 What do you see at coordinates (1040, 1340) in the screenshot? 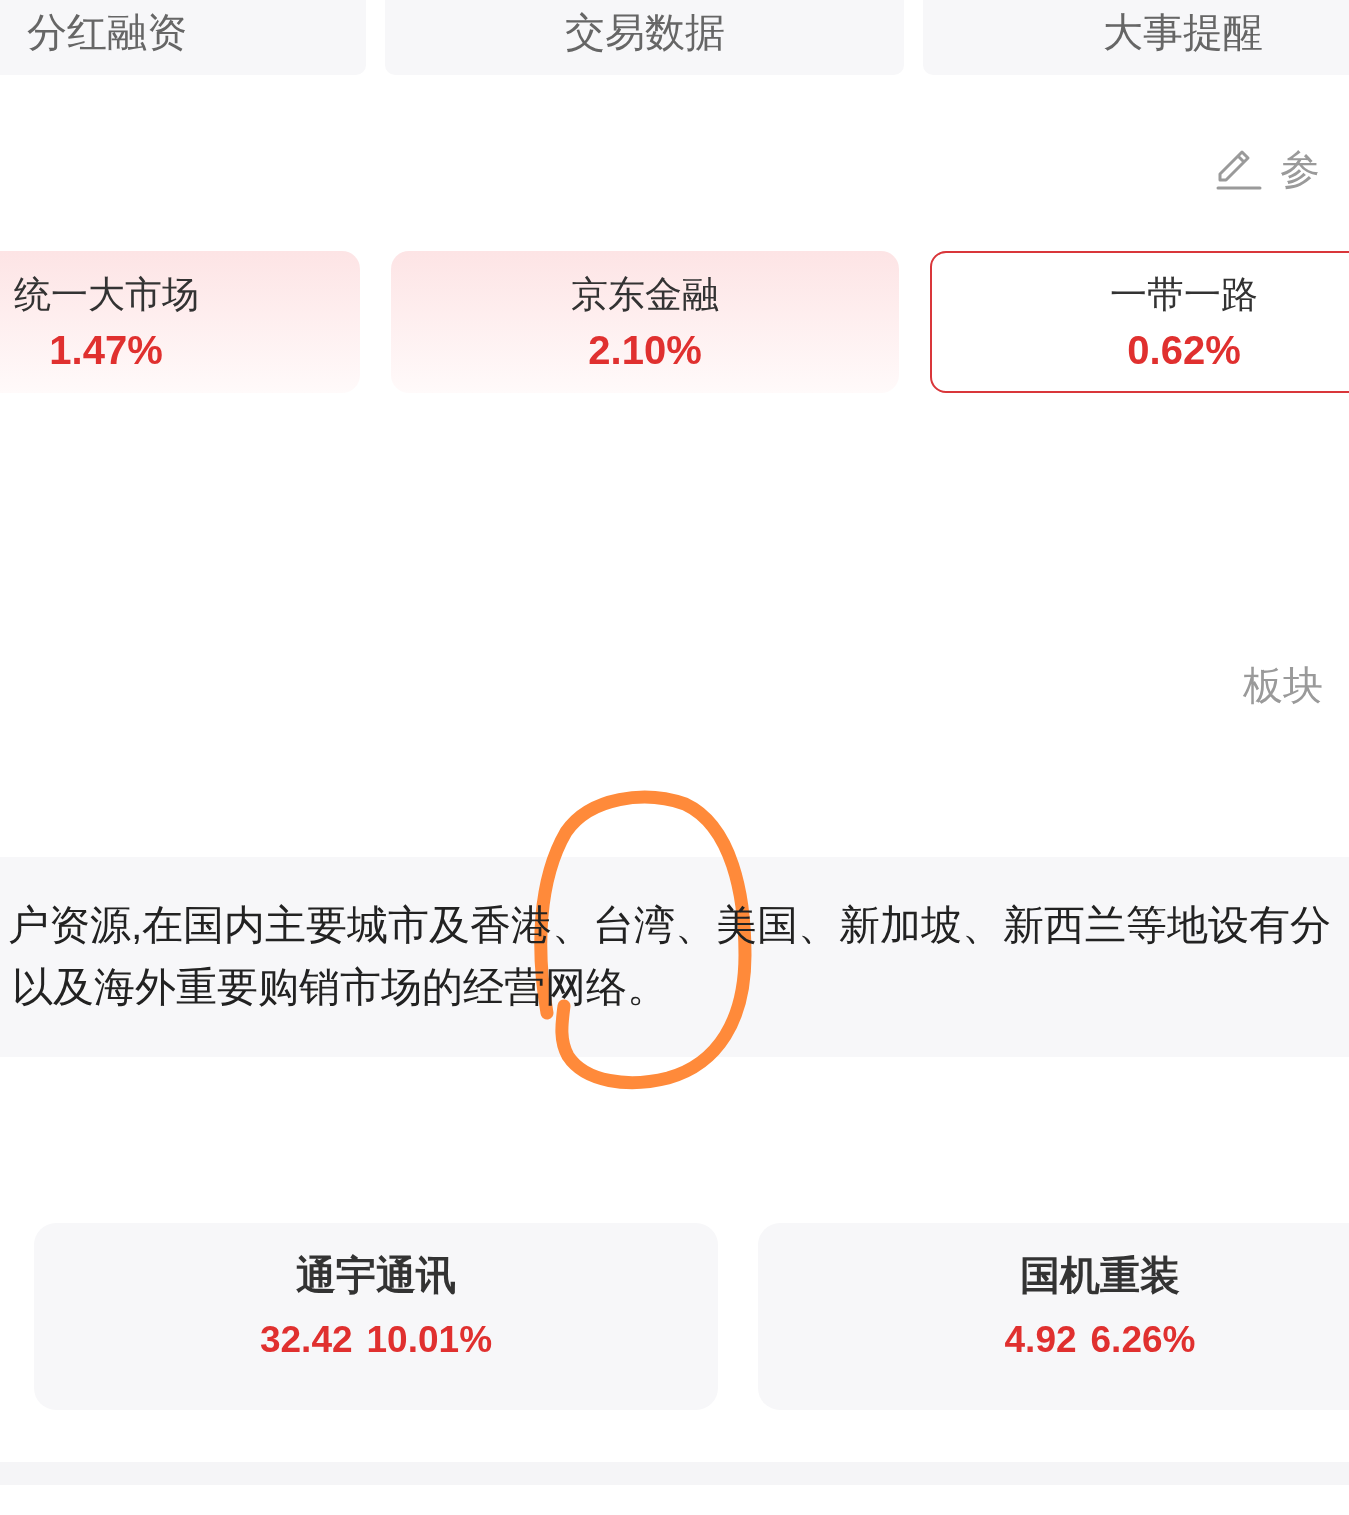
I see `stock-price: 4.92` at bounding box center [1040, 1340].